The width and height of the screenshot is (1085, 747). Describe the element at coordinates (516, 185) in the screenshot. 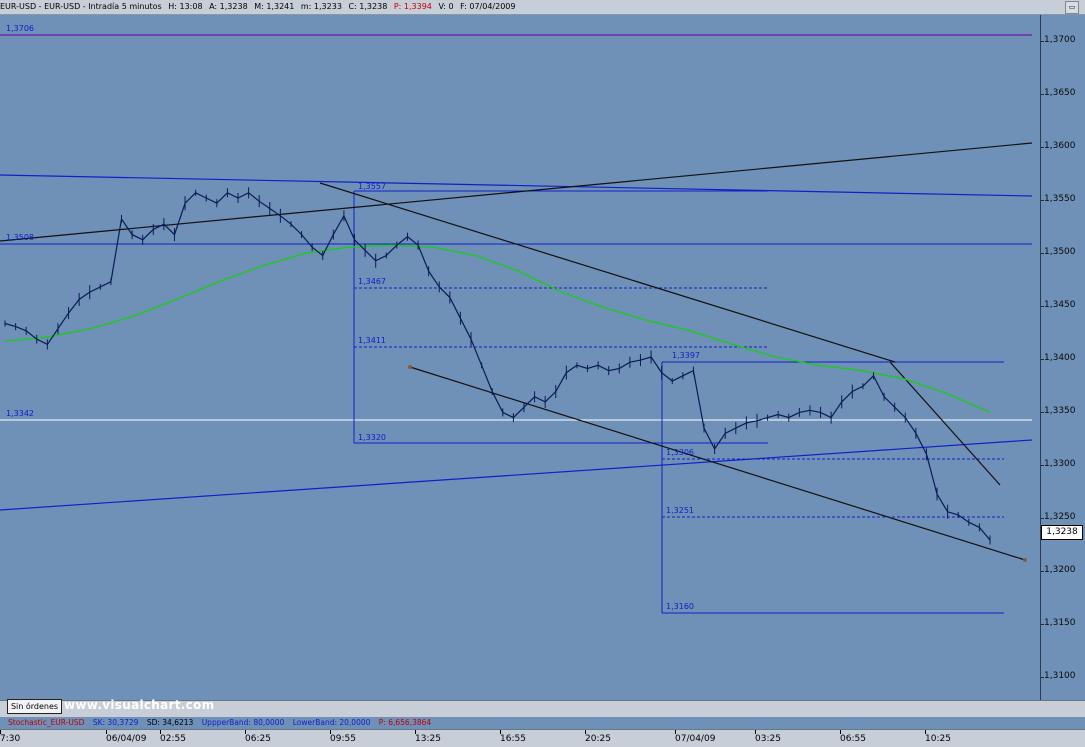

I see `trendline-blue-upper` at that location.